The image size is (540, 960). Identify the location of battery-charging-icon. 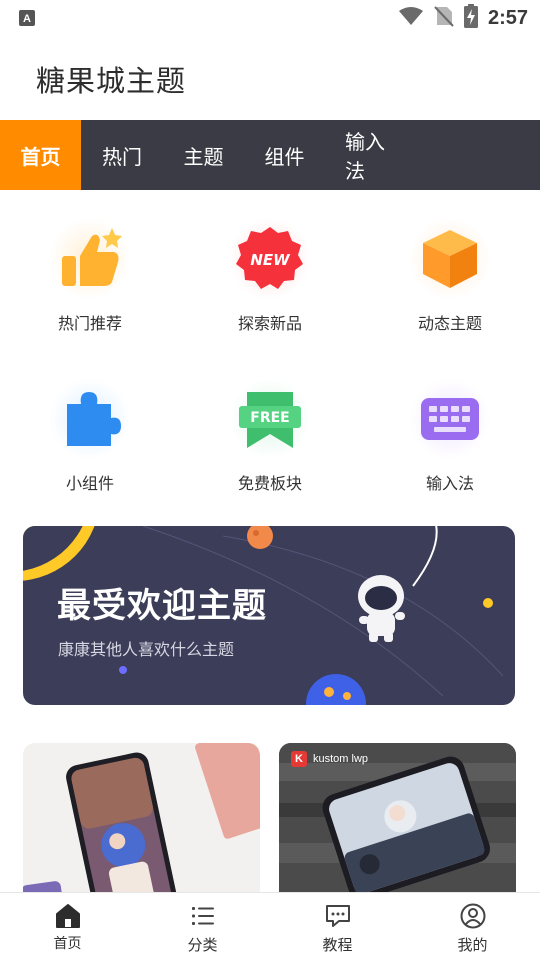
(470, 18).